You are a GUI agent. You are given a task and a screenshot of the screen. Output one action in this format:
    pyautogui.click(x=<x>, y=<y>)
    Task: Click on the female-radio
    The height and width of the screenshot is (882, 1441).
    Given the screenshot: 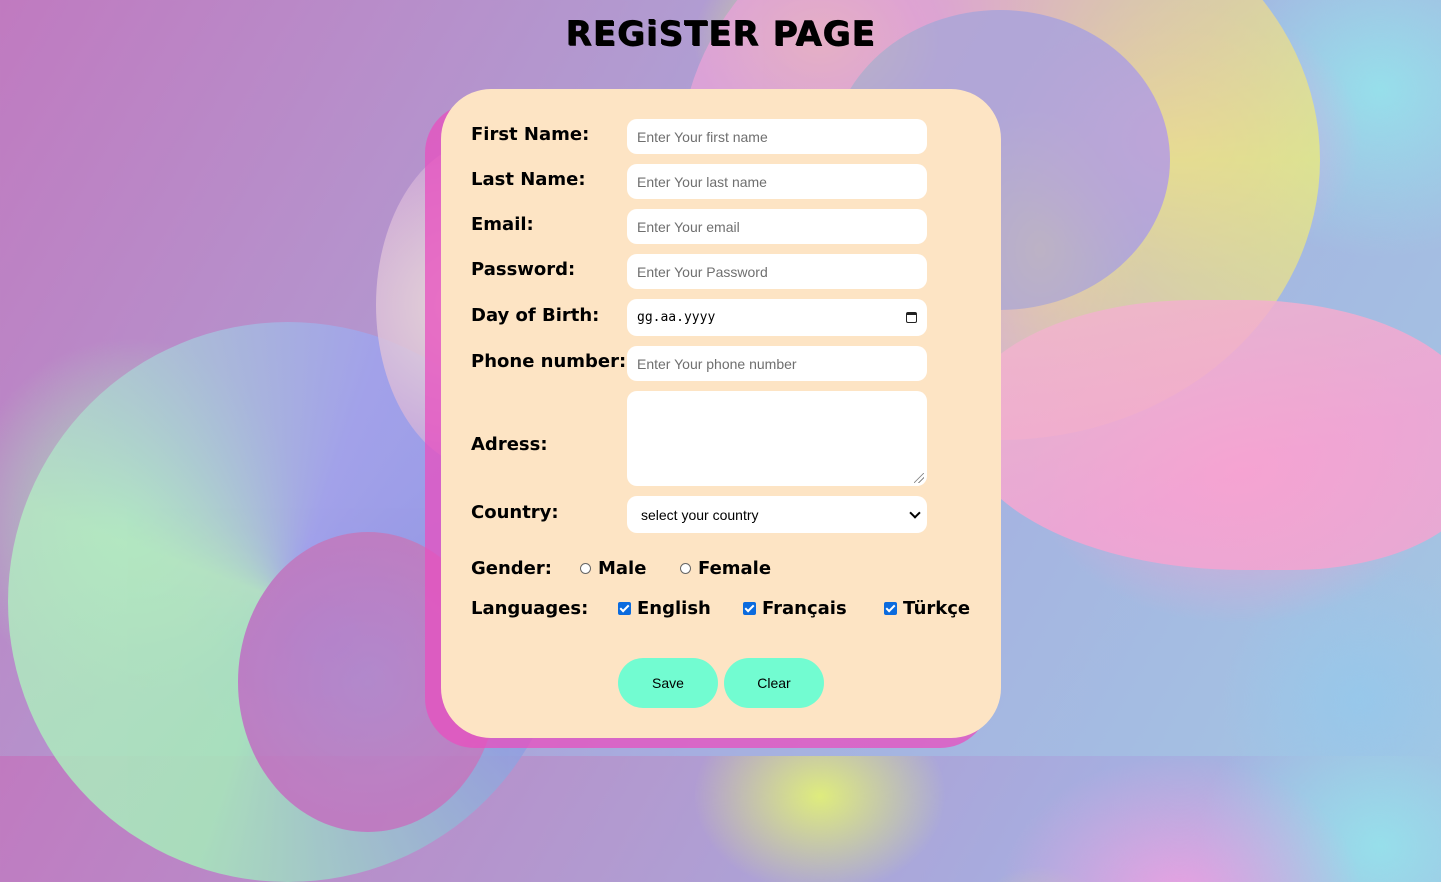 What is the action you would take?
    pyautogui.click(x=685, y=568)
    